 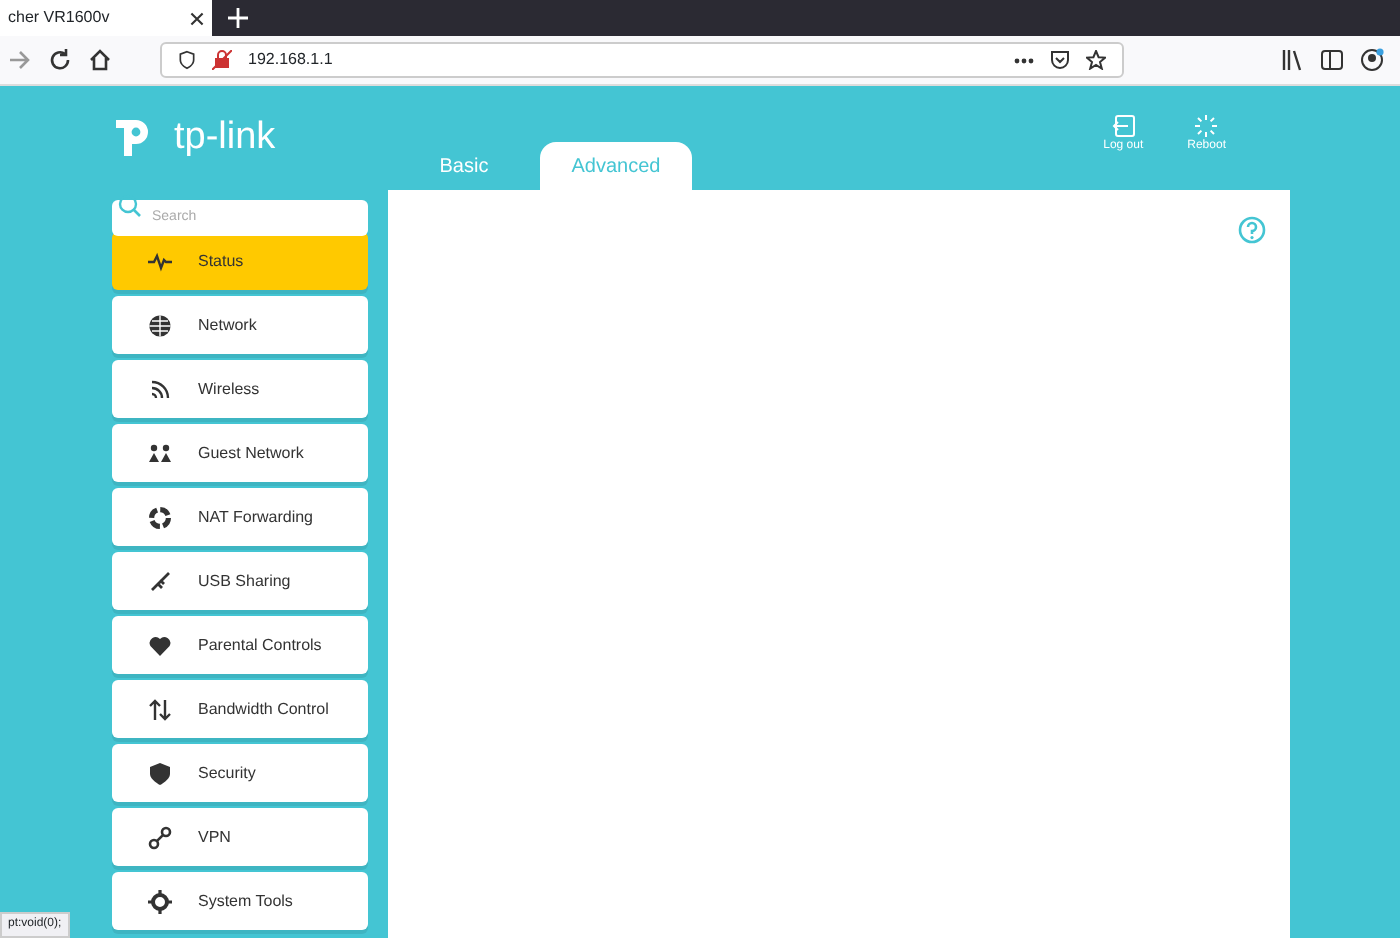 What do you see at coordinates (1096, 60) in the screenshot?
I see `star-icon` at bounding box center [1096, 60].